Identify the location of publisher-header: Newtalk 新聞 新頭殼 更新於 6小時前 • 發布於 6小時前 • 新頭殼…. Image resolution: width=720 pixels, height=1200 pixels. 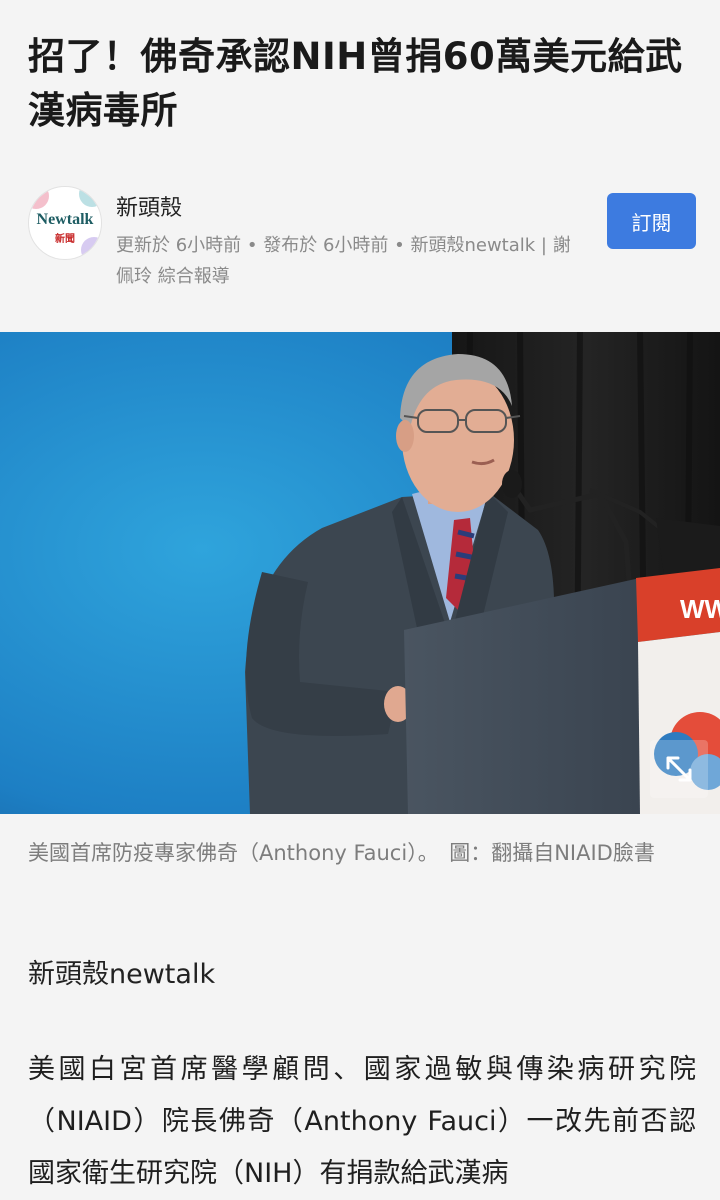
(363, 241).